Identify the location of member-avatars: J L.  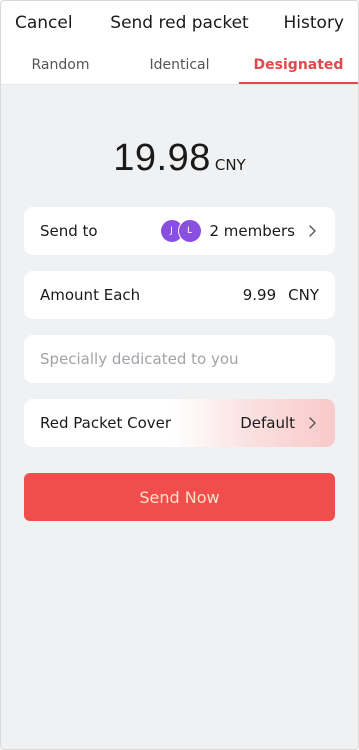
(180, 231).